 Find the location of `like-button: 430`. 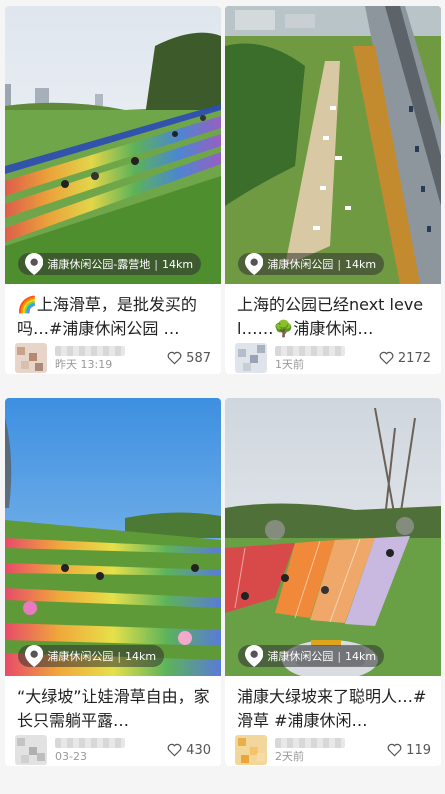

like-button: 430 is located at coordinates (189, 750).